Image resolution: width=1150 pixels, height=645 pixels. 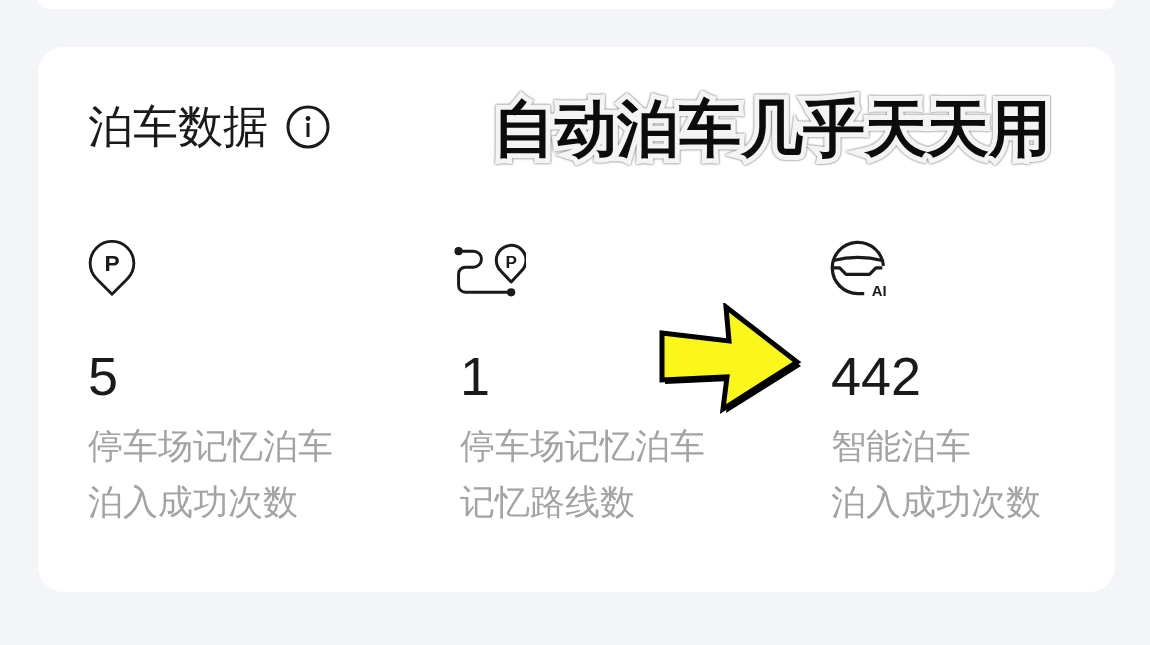 What do you see at coordinates (876, 376) in the screenshot?
I see `stat-value: 442` at bounding box center [876, 376].